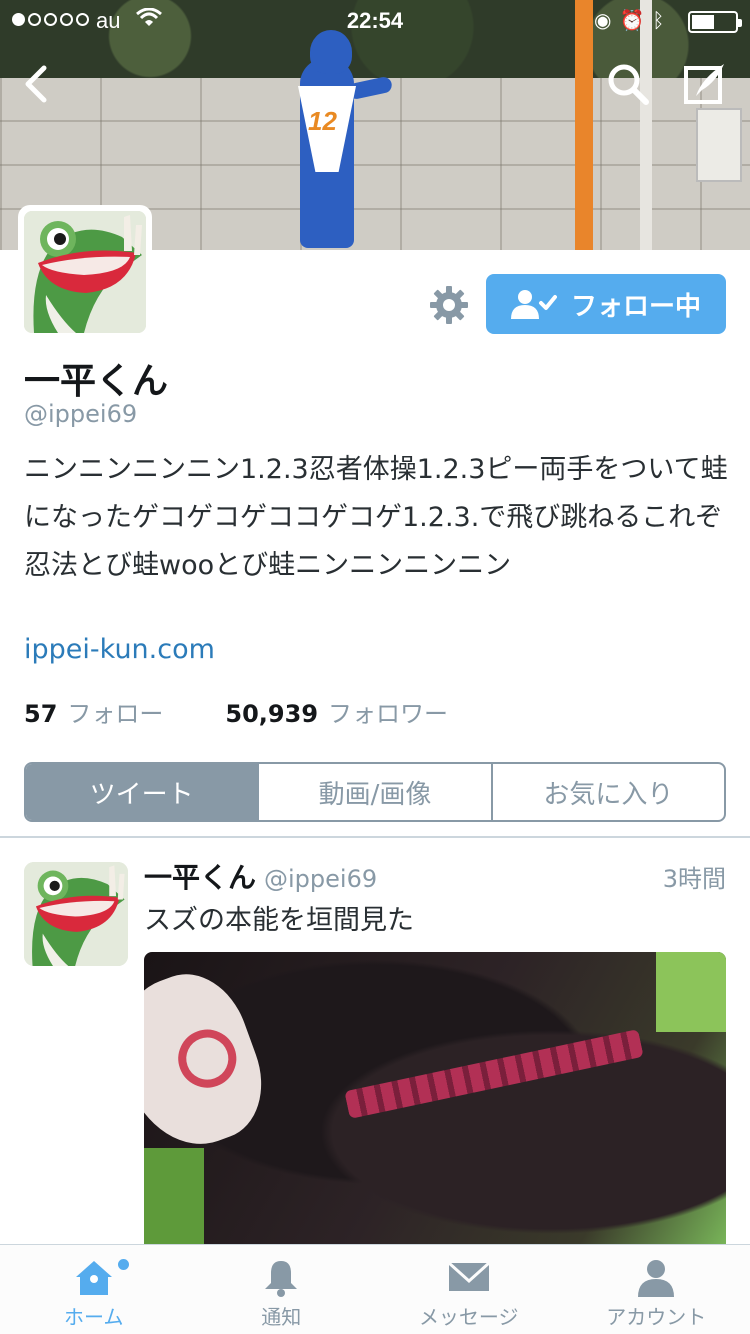  What do you see at coordinates (715, 22) in the screenshot?
I see `battery-icon` at bounding box center [715, 22].